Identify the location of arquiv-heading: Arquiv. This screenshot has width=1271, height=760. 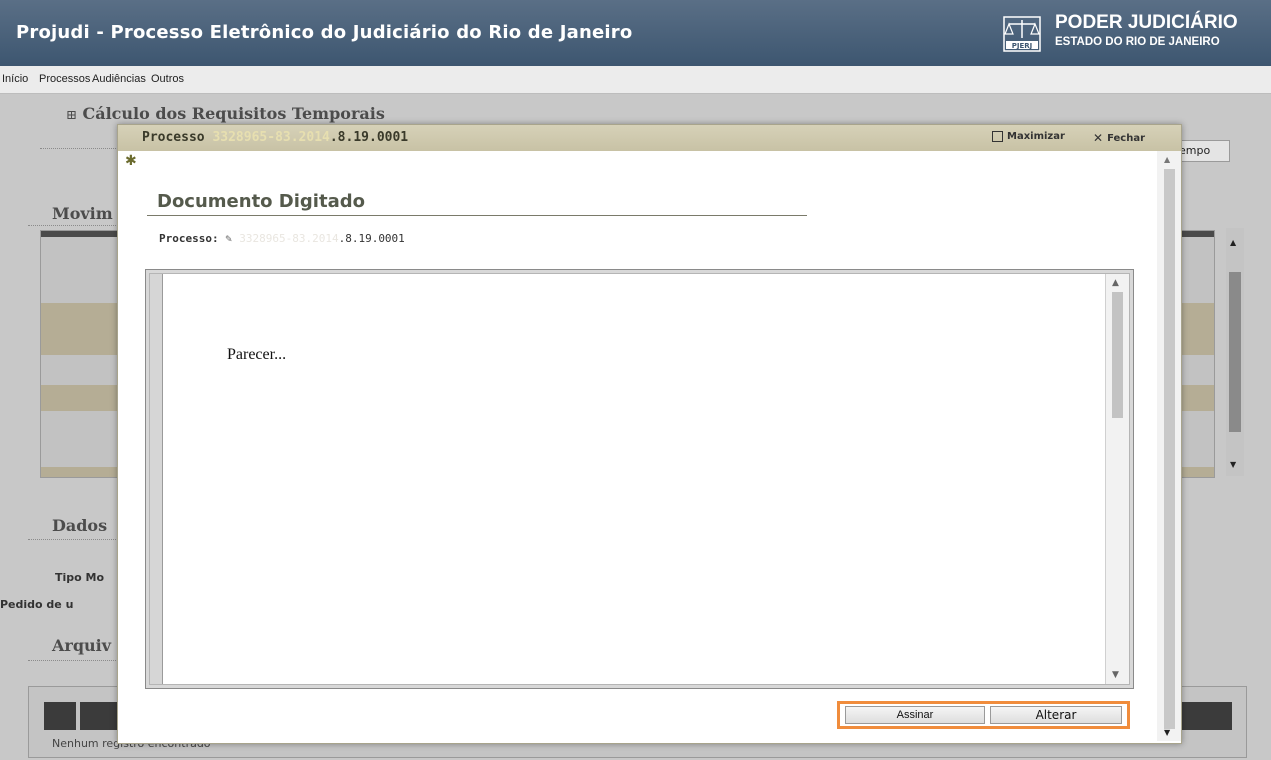
(82, 645).